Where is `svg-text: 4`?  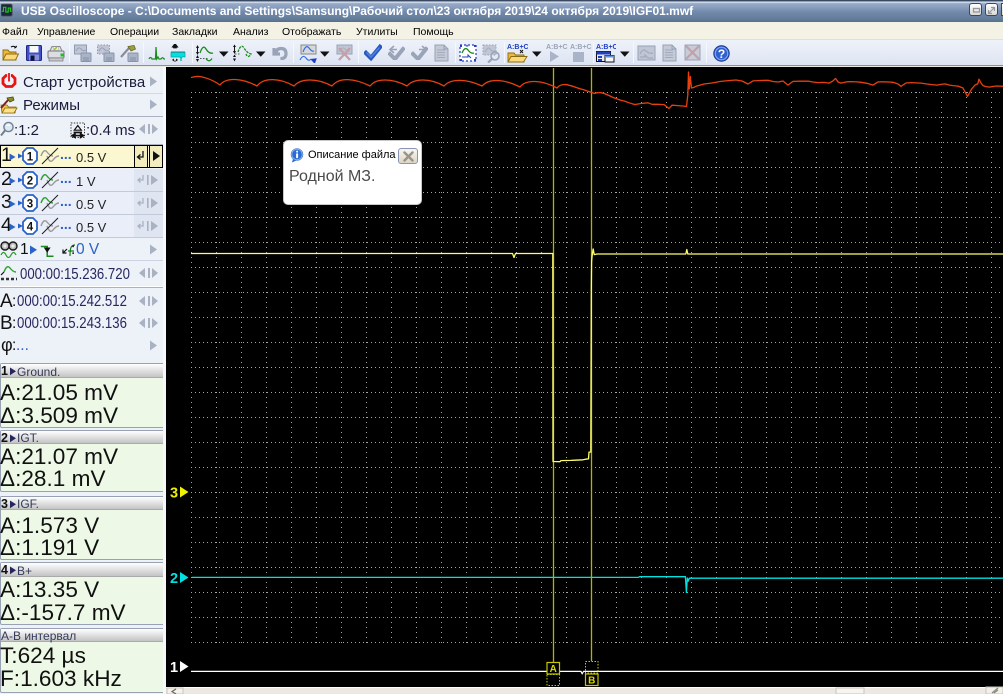 svg-text: 4 is located at coordinates (30, 228).